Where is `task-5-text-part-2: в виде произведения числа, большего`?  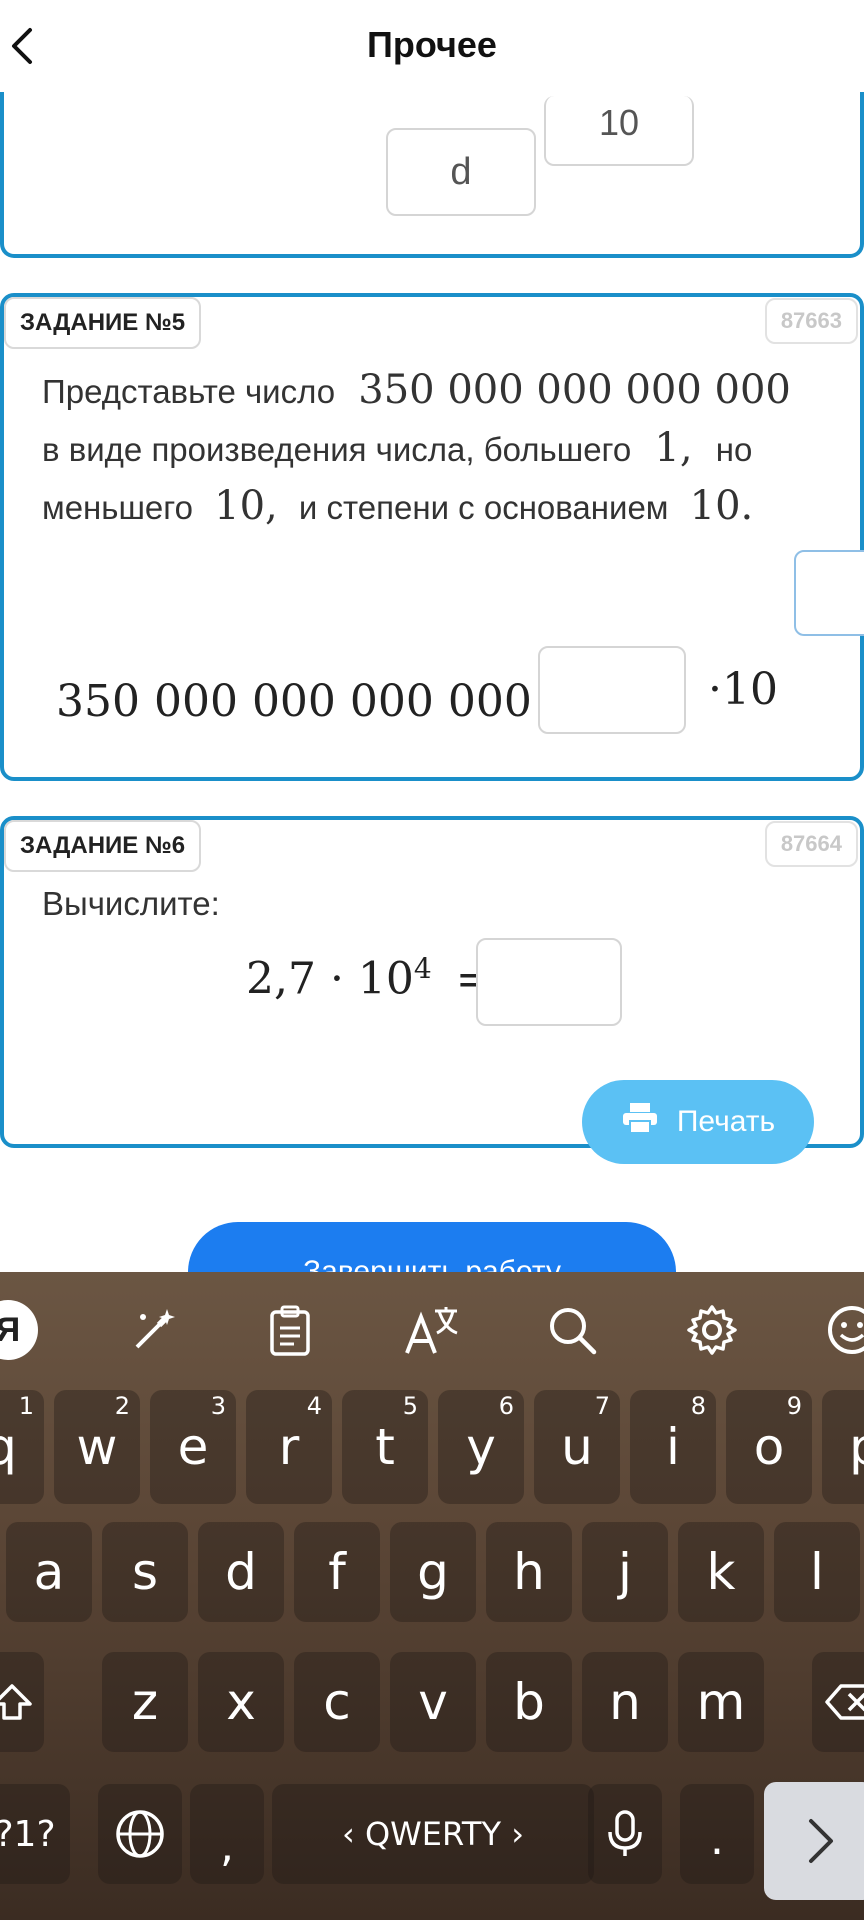 task-5-text-part-2: в виде произведения числа, большего is located at coordinates (337, 449).